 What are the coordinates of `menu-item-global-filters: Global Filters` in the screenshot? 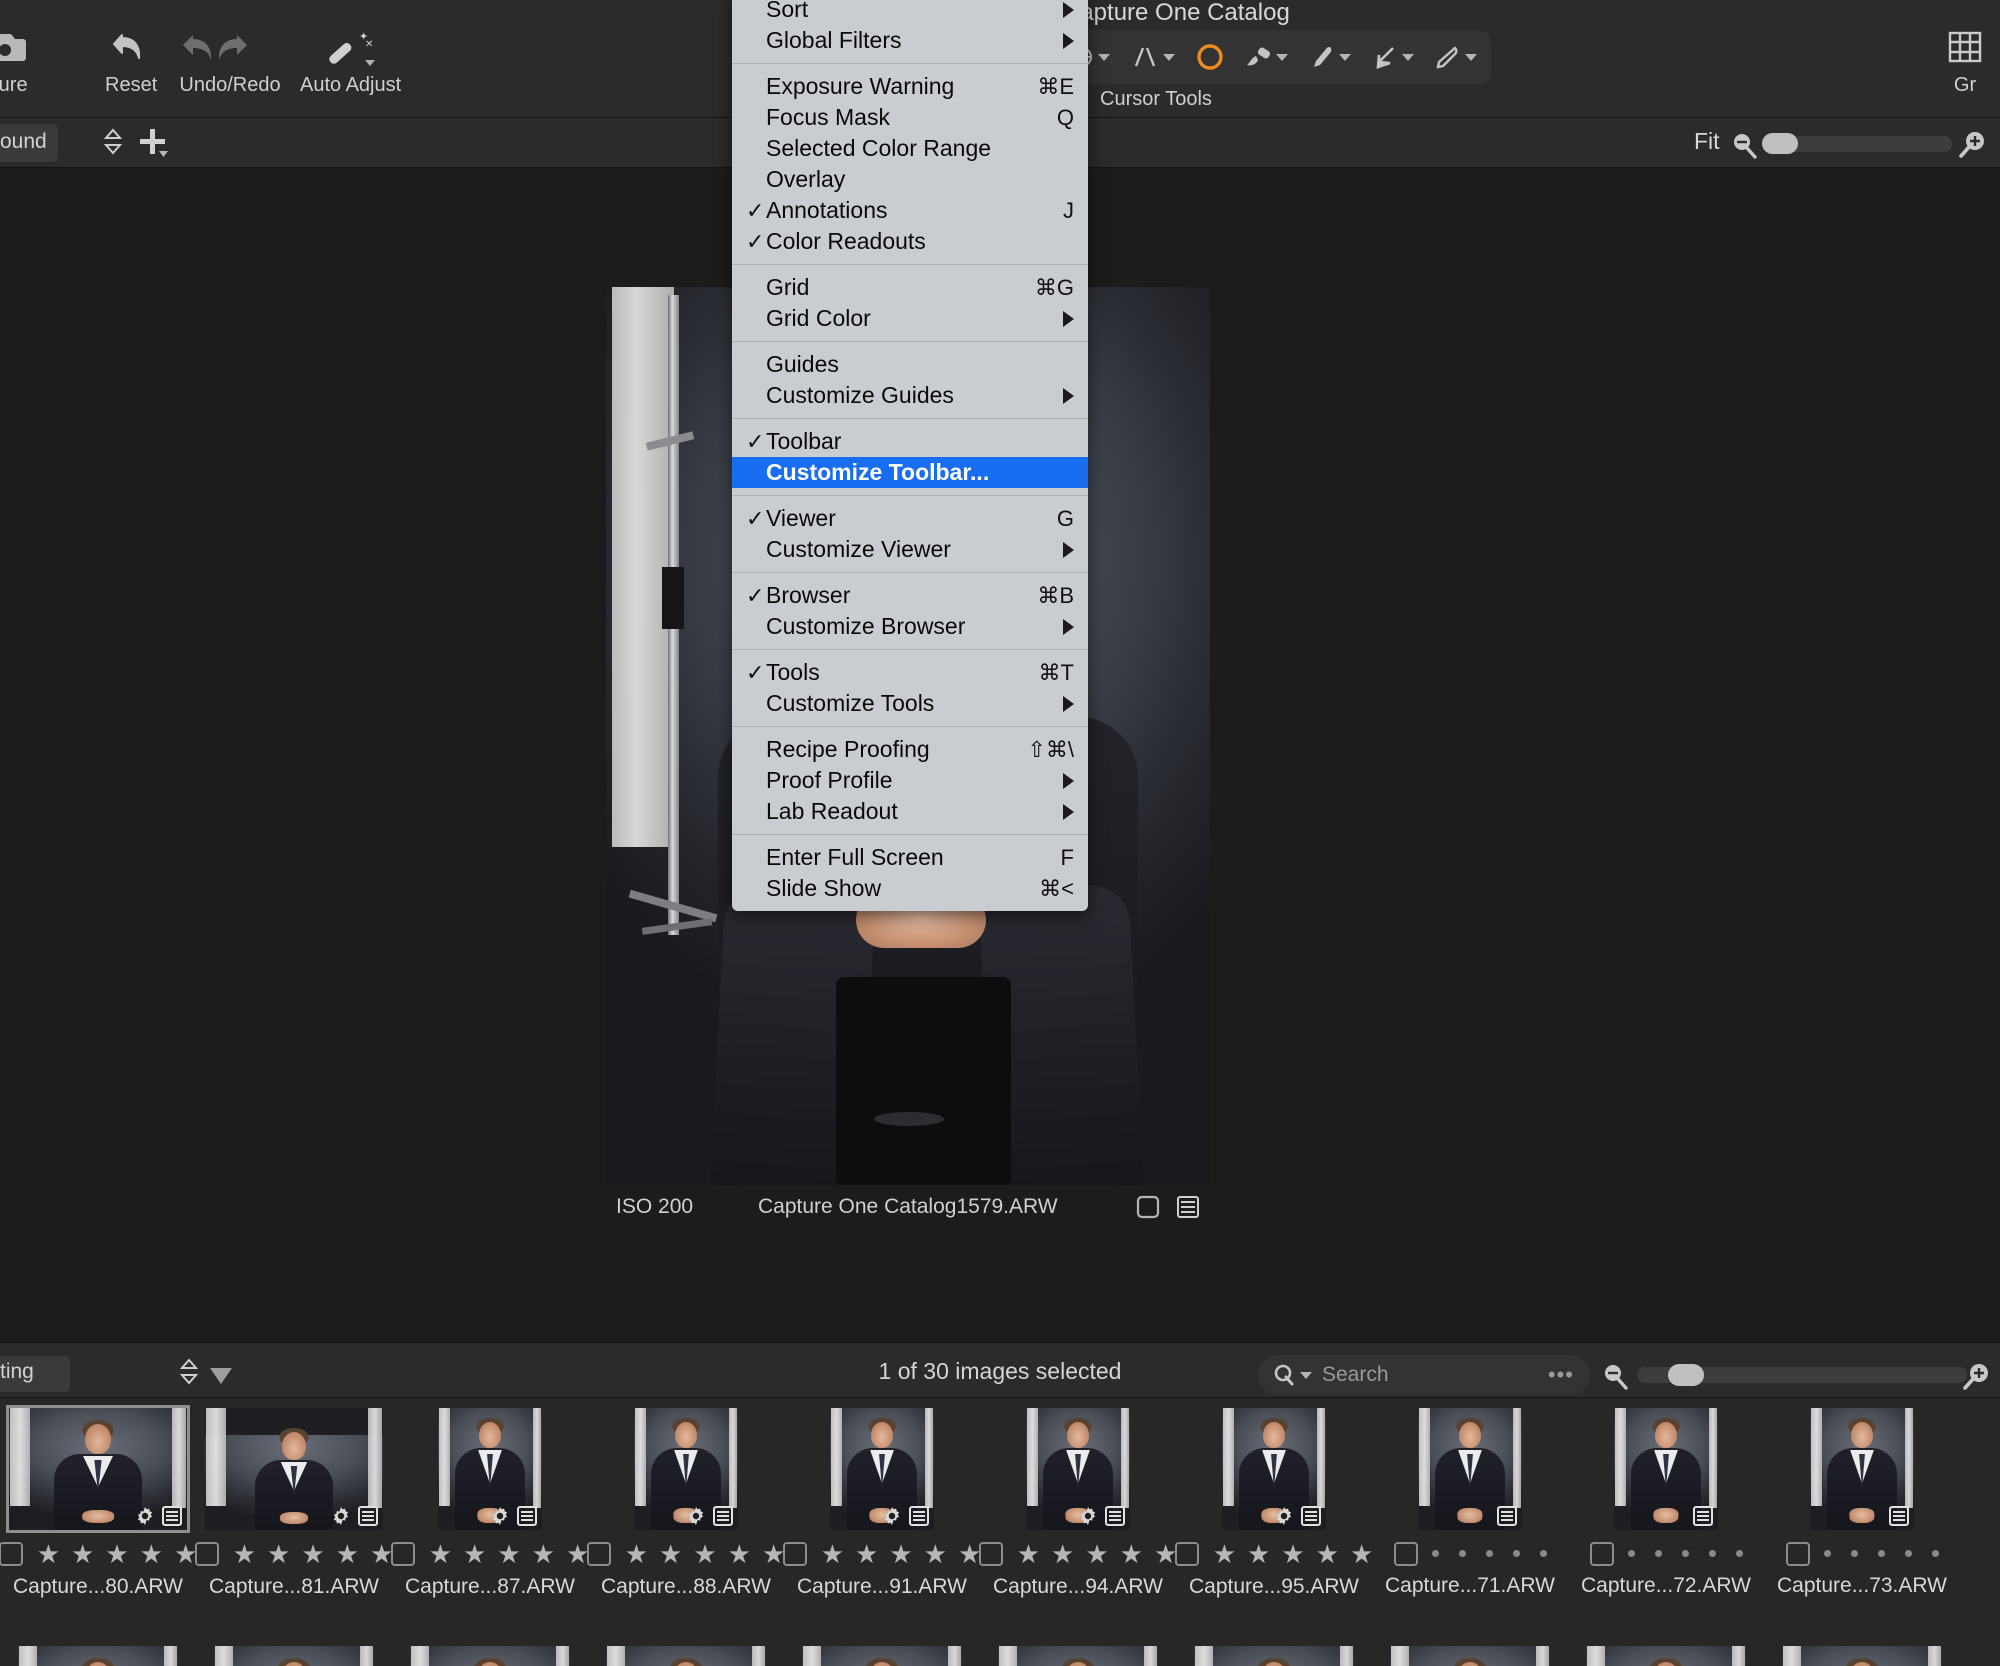 It's located at (910, 40).